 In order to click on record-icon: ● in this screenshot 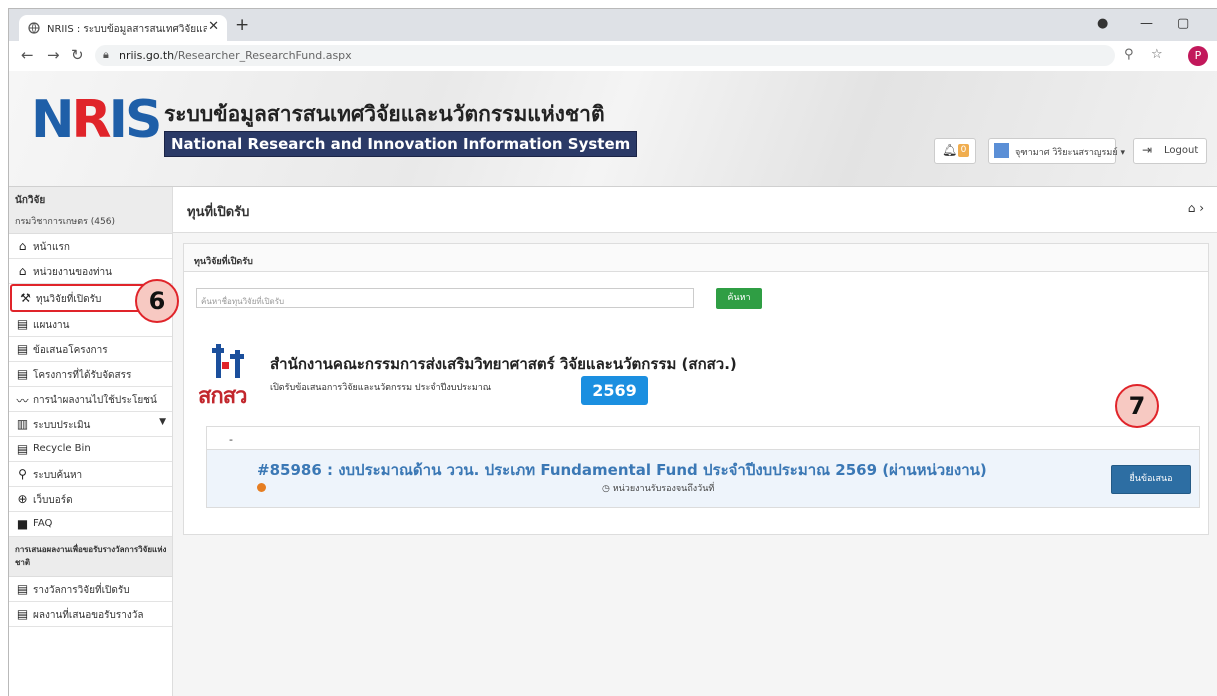, I will do `click(1102, 23)`.